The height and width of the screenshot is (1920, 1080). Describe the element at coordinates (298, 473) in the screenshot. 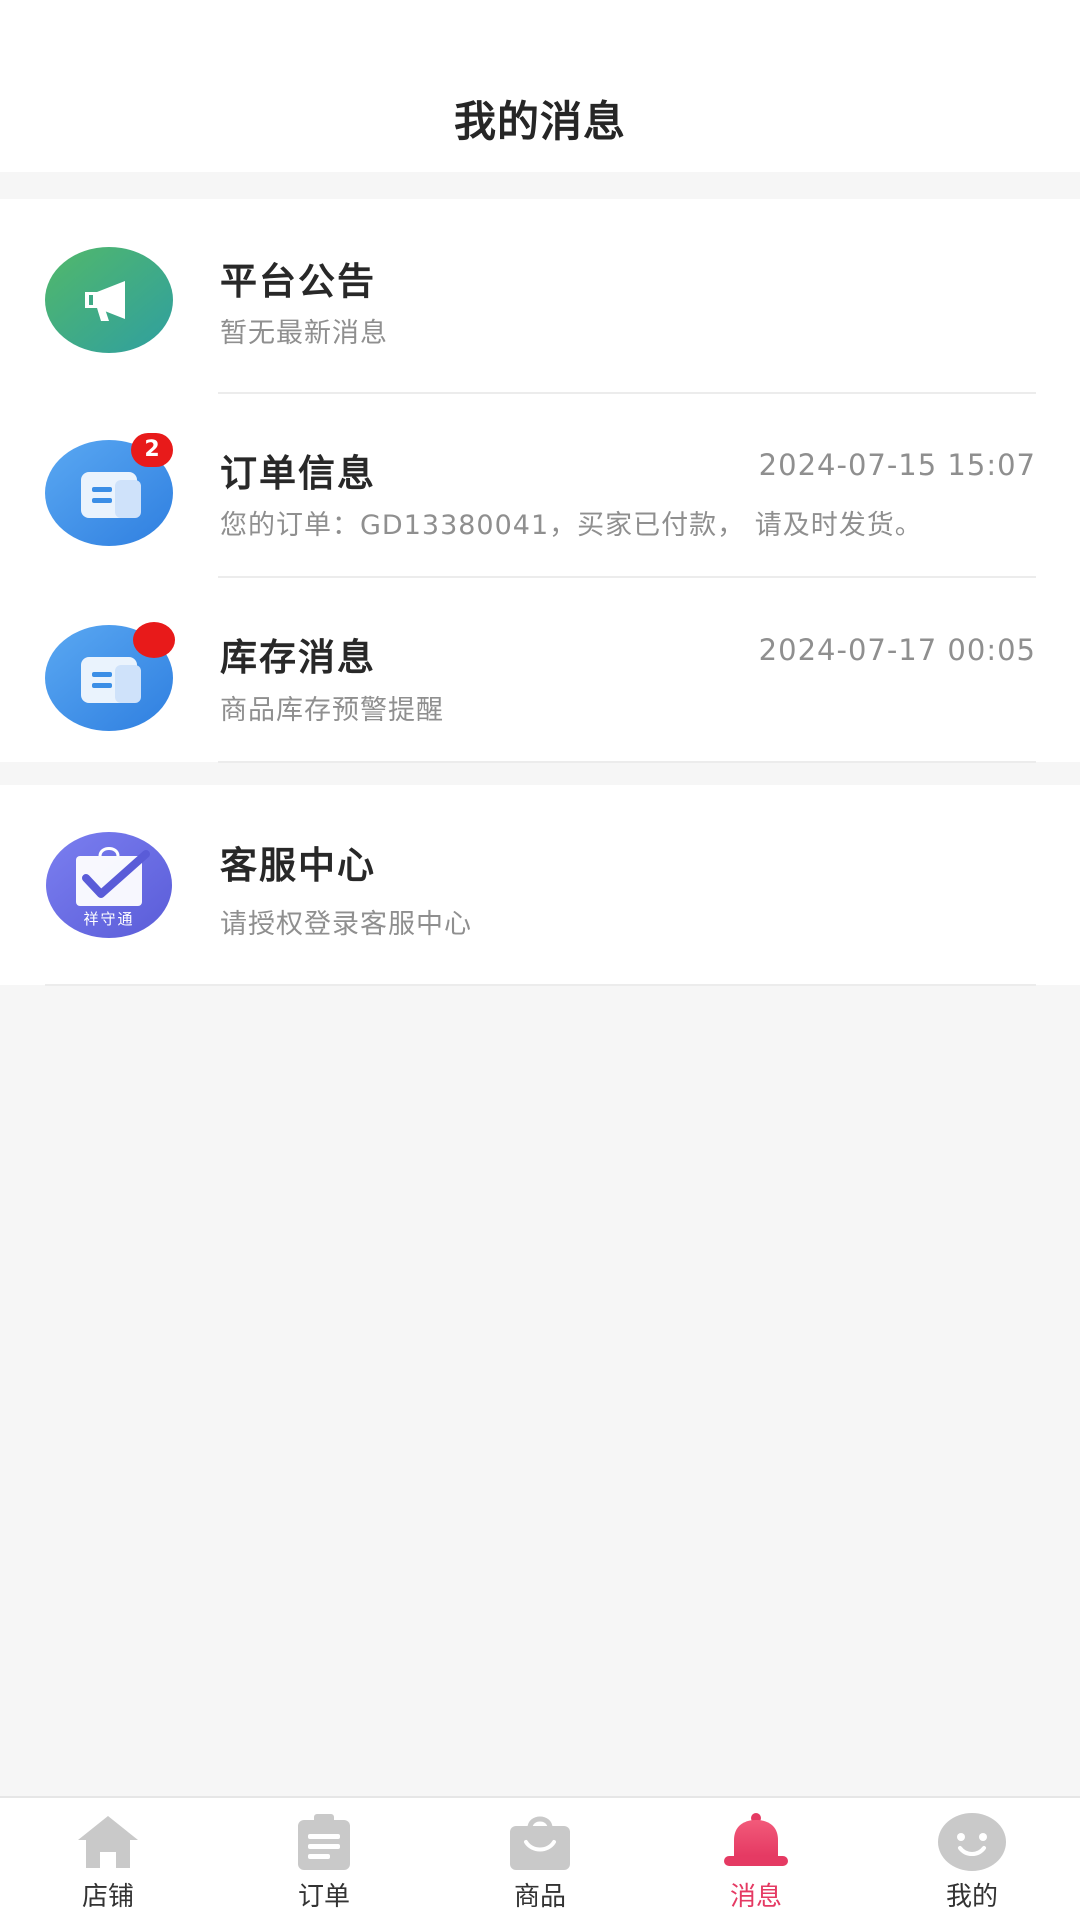

I see `order-title: 订单信息` at that location.